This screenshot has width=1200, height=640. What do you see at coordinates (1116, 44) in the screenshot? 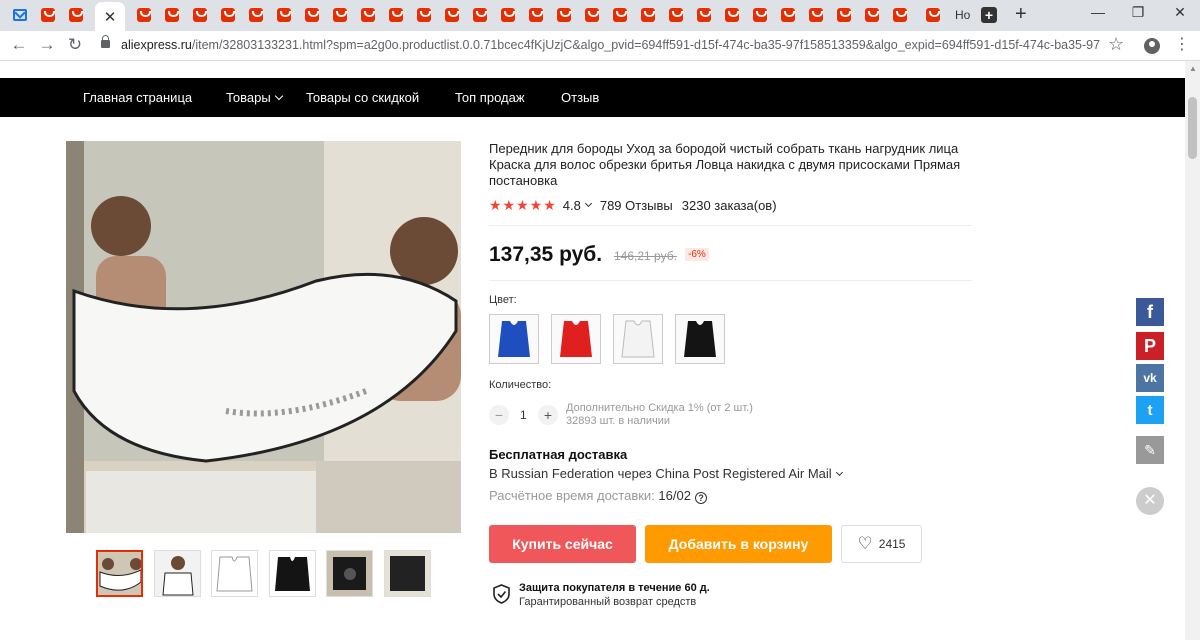
I see `bookmark-star-icon: ☆` at bounding box center [1116, 44].